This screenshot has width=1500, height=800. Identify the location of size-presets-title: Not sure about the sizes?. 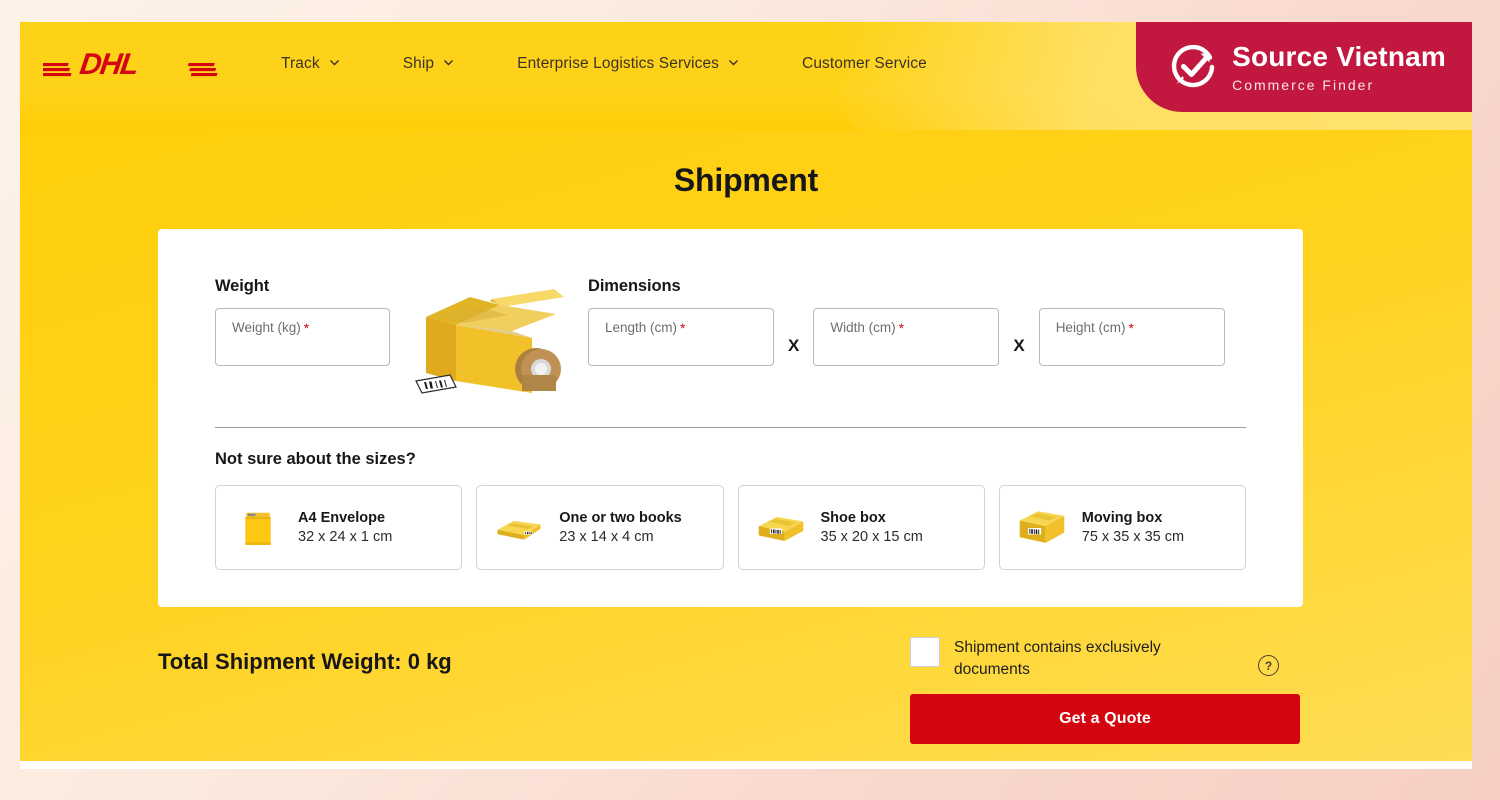
(315, 459).